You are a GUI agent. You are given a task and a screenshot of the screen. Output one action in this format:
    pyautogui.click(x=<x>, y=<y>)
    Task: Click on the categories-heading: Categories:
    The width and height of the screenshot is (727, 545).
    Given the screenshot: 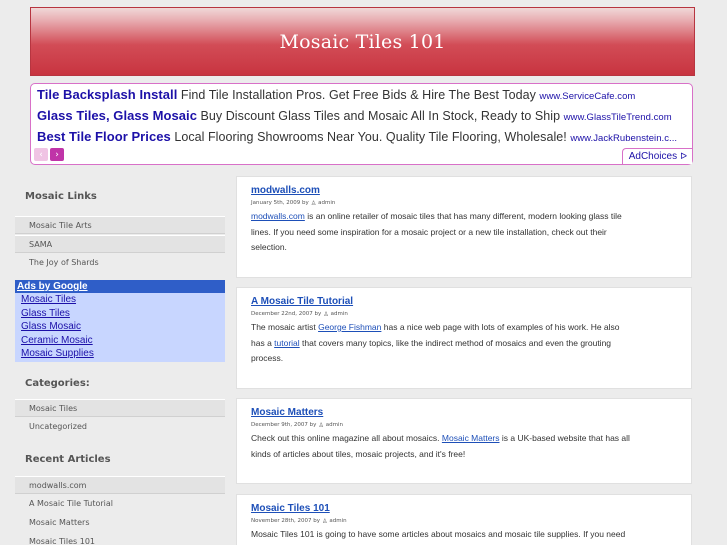 What is the action you would take?
    pyautogui.click(x=57, y=383)
    